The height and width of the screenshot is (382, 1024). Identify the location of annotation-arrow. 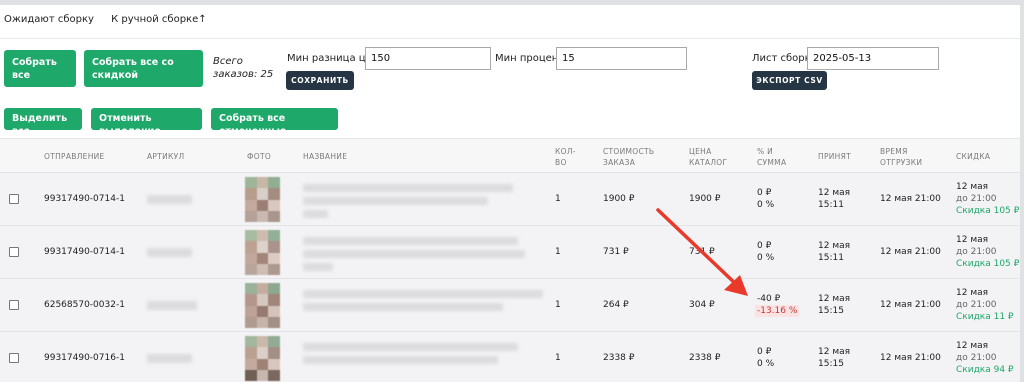
(702, 252).